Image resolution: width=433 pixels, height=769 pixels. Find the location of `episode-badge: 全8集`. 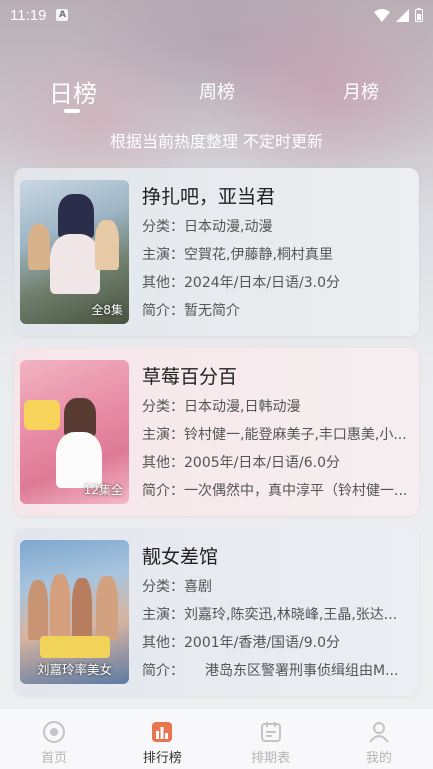

episode-badge: 全8集 is located at coordinates (107, 310).